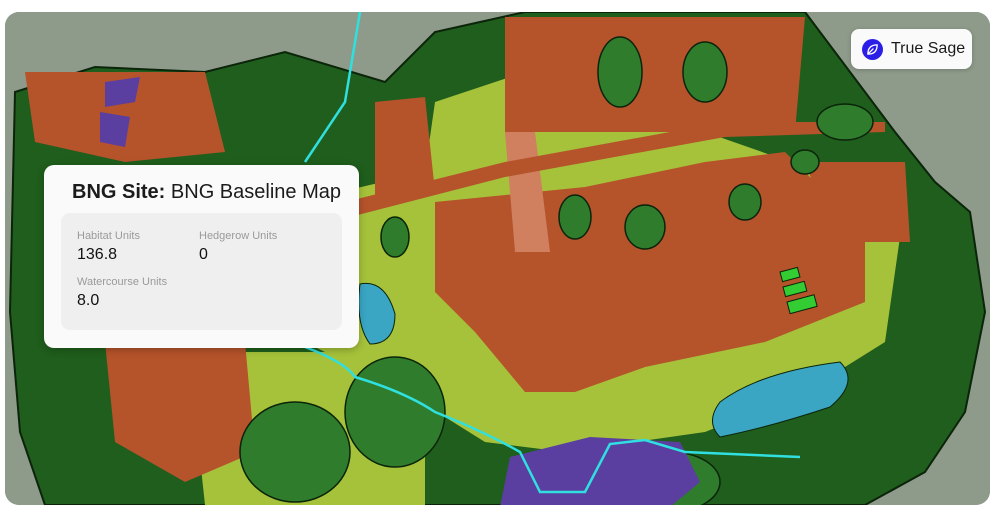  What do you see at coordinates (238, 247) in the screenshot?
I see `stat-hedgerow-units: Hedgerow Units 0` at bounding box center [238, 247].